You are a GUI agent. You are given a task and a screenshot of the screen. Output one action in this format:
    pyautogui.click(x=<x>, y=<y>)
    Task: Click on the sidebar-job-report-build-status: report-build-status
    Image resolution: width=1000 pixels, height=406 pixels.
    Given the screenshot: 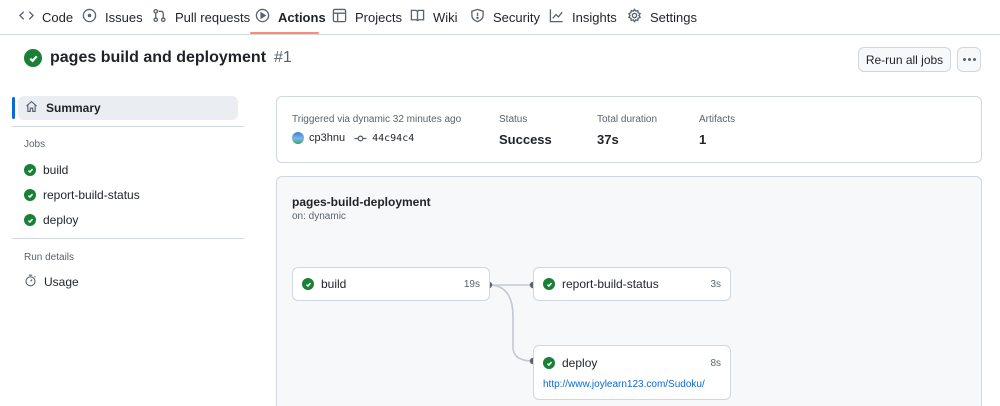 What is the action you would take?
    pyautogui.click(x=82, y=195)
    